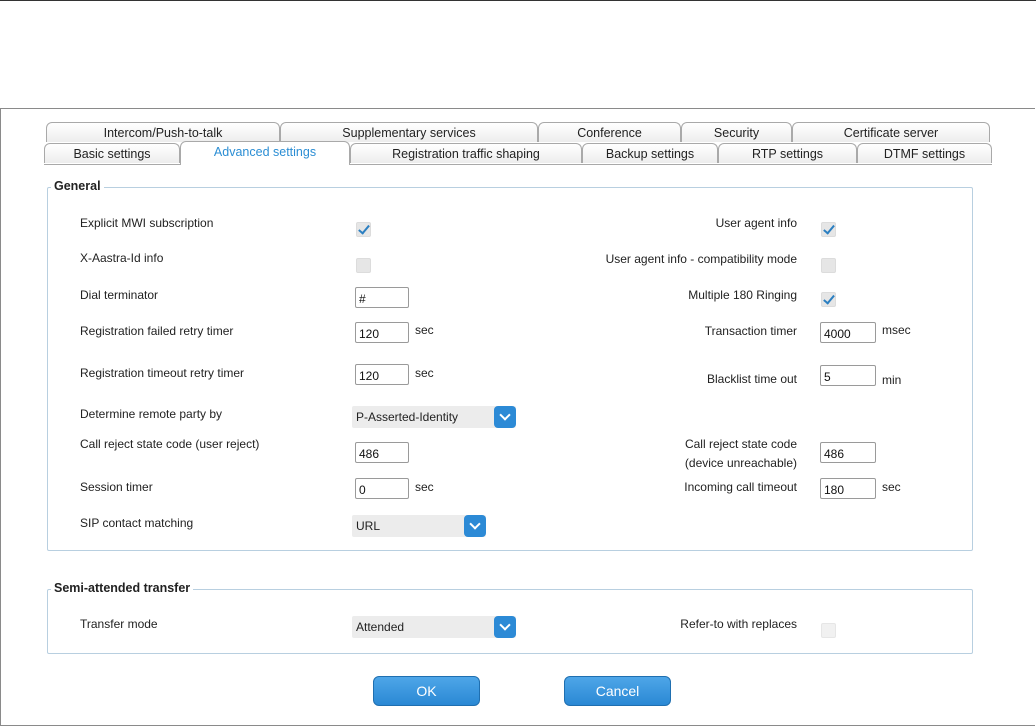  What do you see at coordinates (896, 330) in the screenshot?
I see `transaction-timer-unit: msec` at bounding box center [896, 330].